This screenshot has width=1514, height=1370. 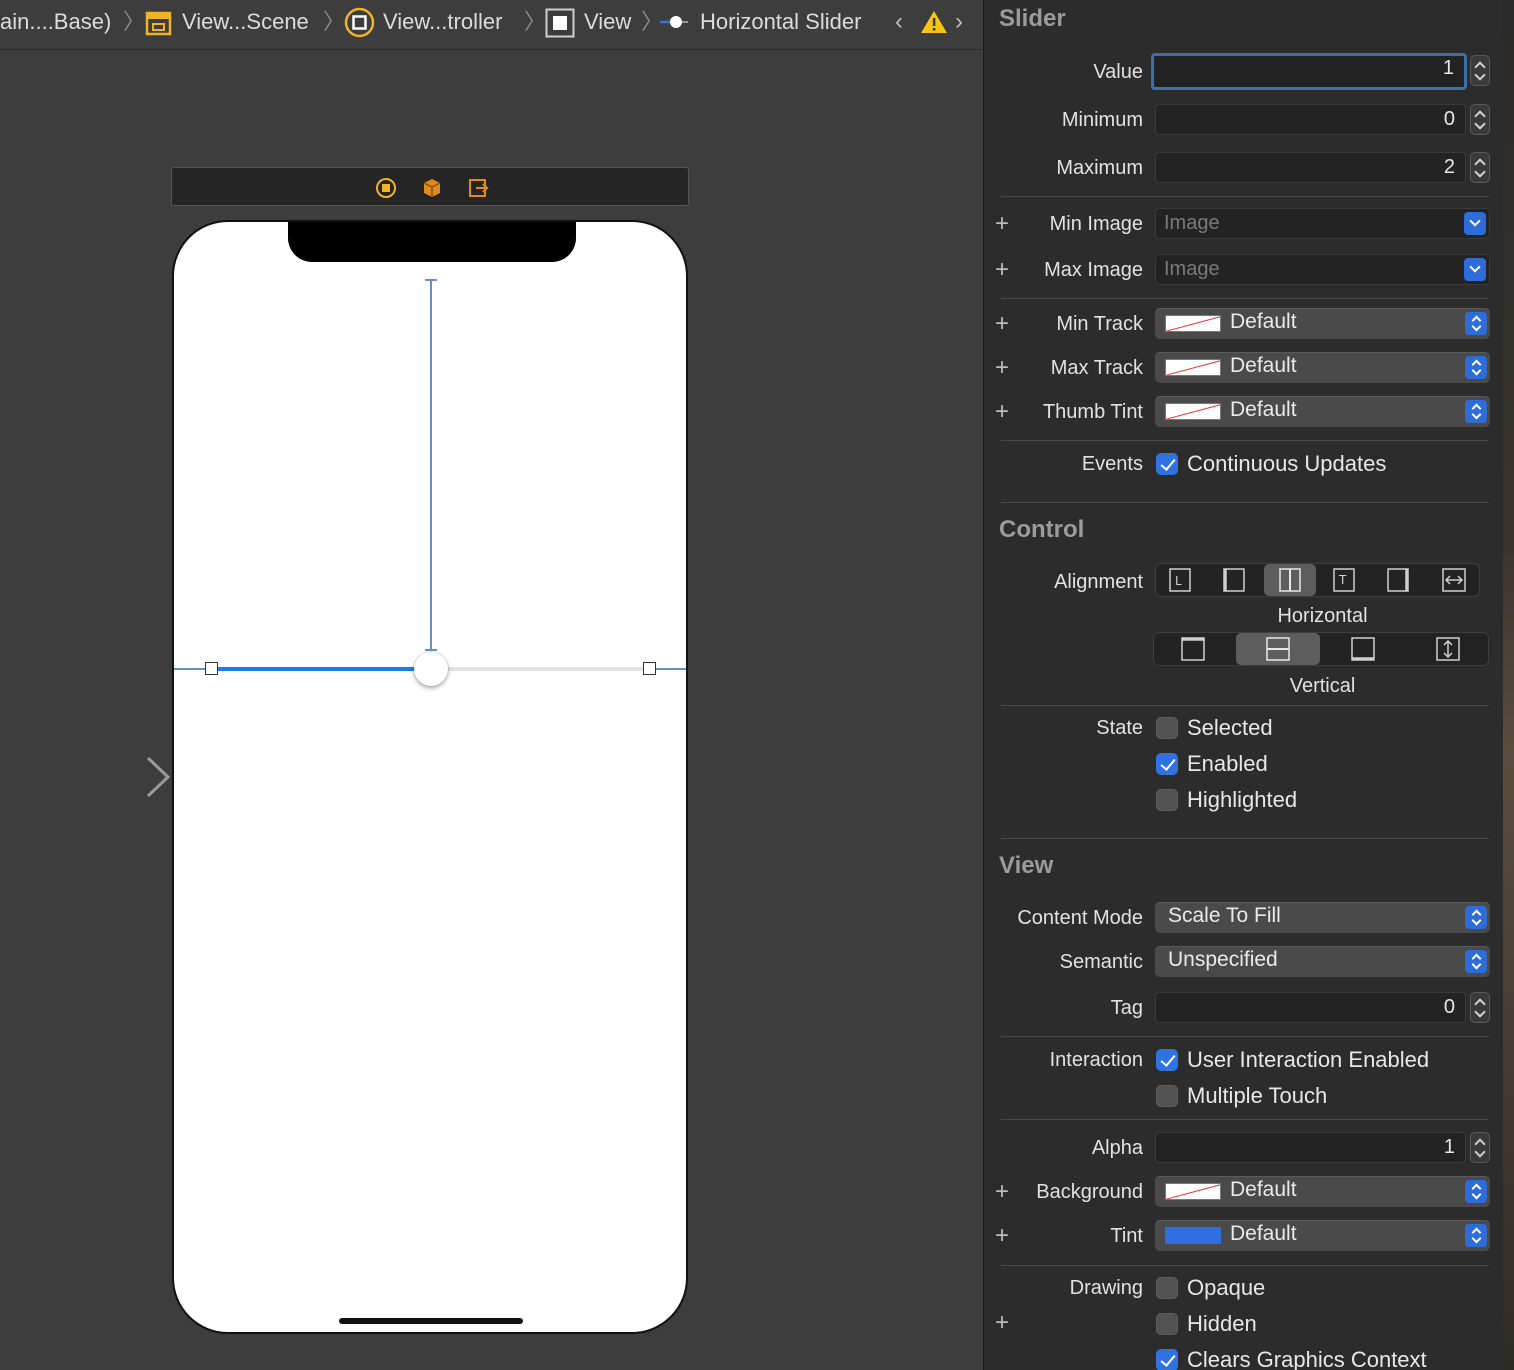 What do you see at coordinates (1167, 764) in the screenshot?
I see `enabled-checkbox` at bounding box center [1167, 764].